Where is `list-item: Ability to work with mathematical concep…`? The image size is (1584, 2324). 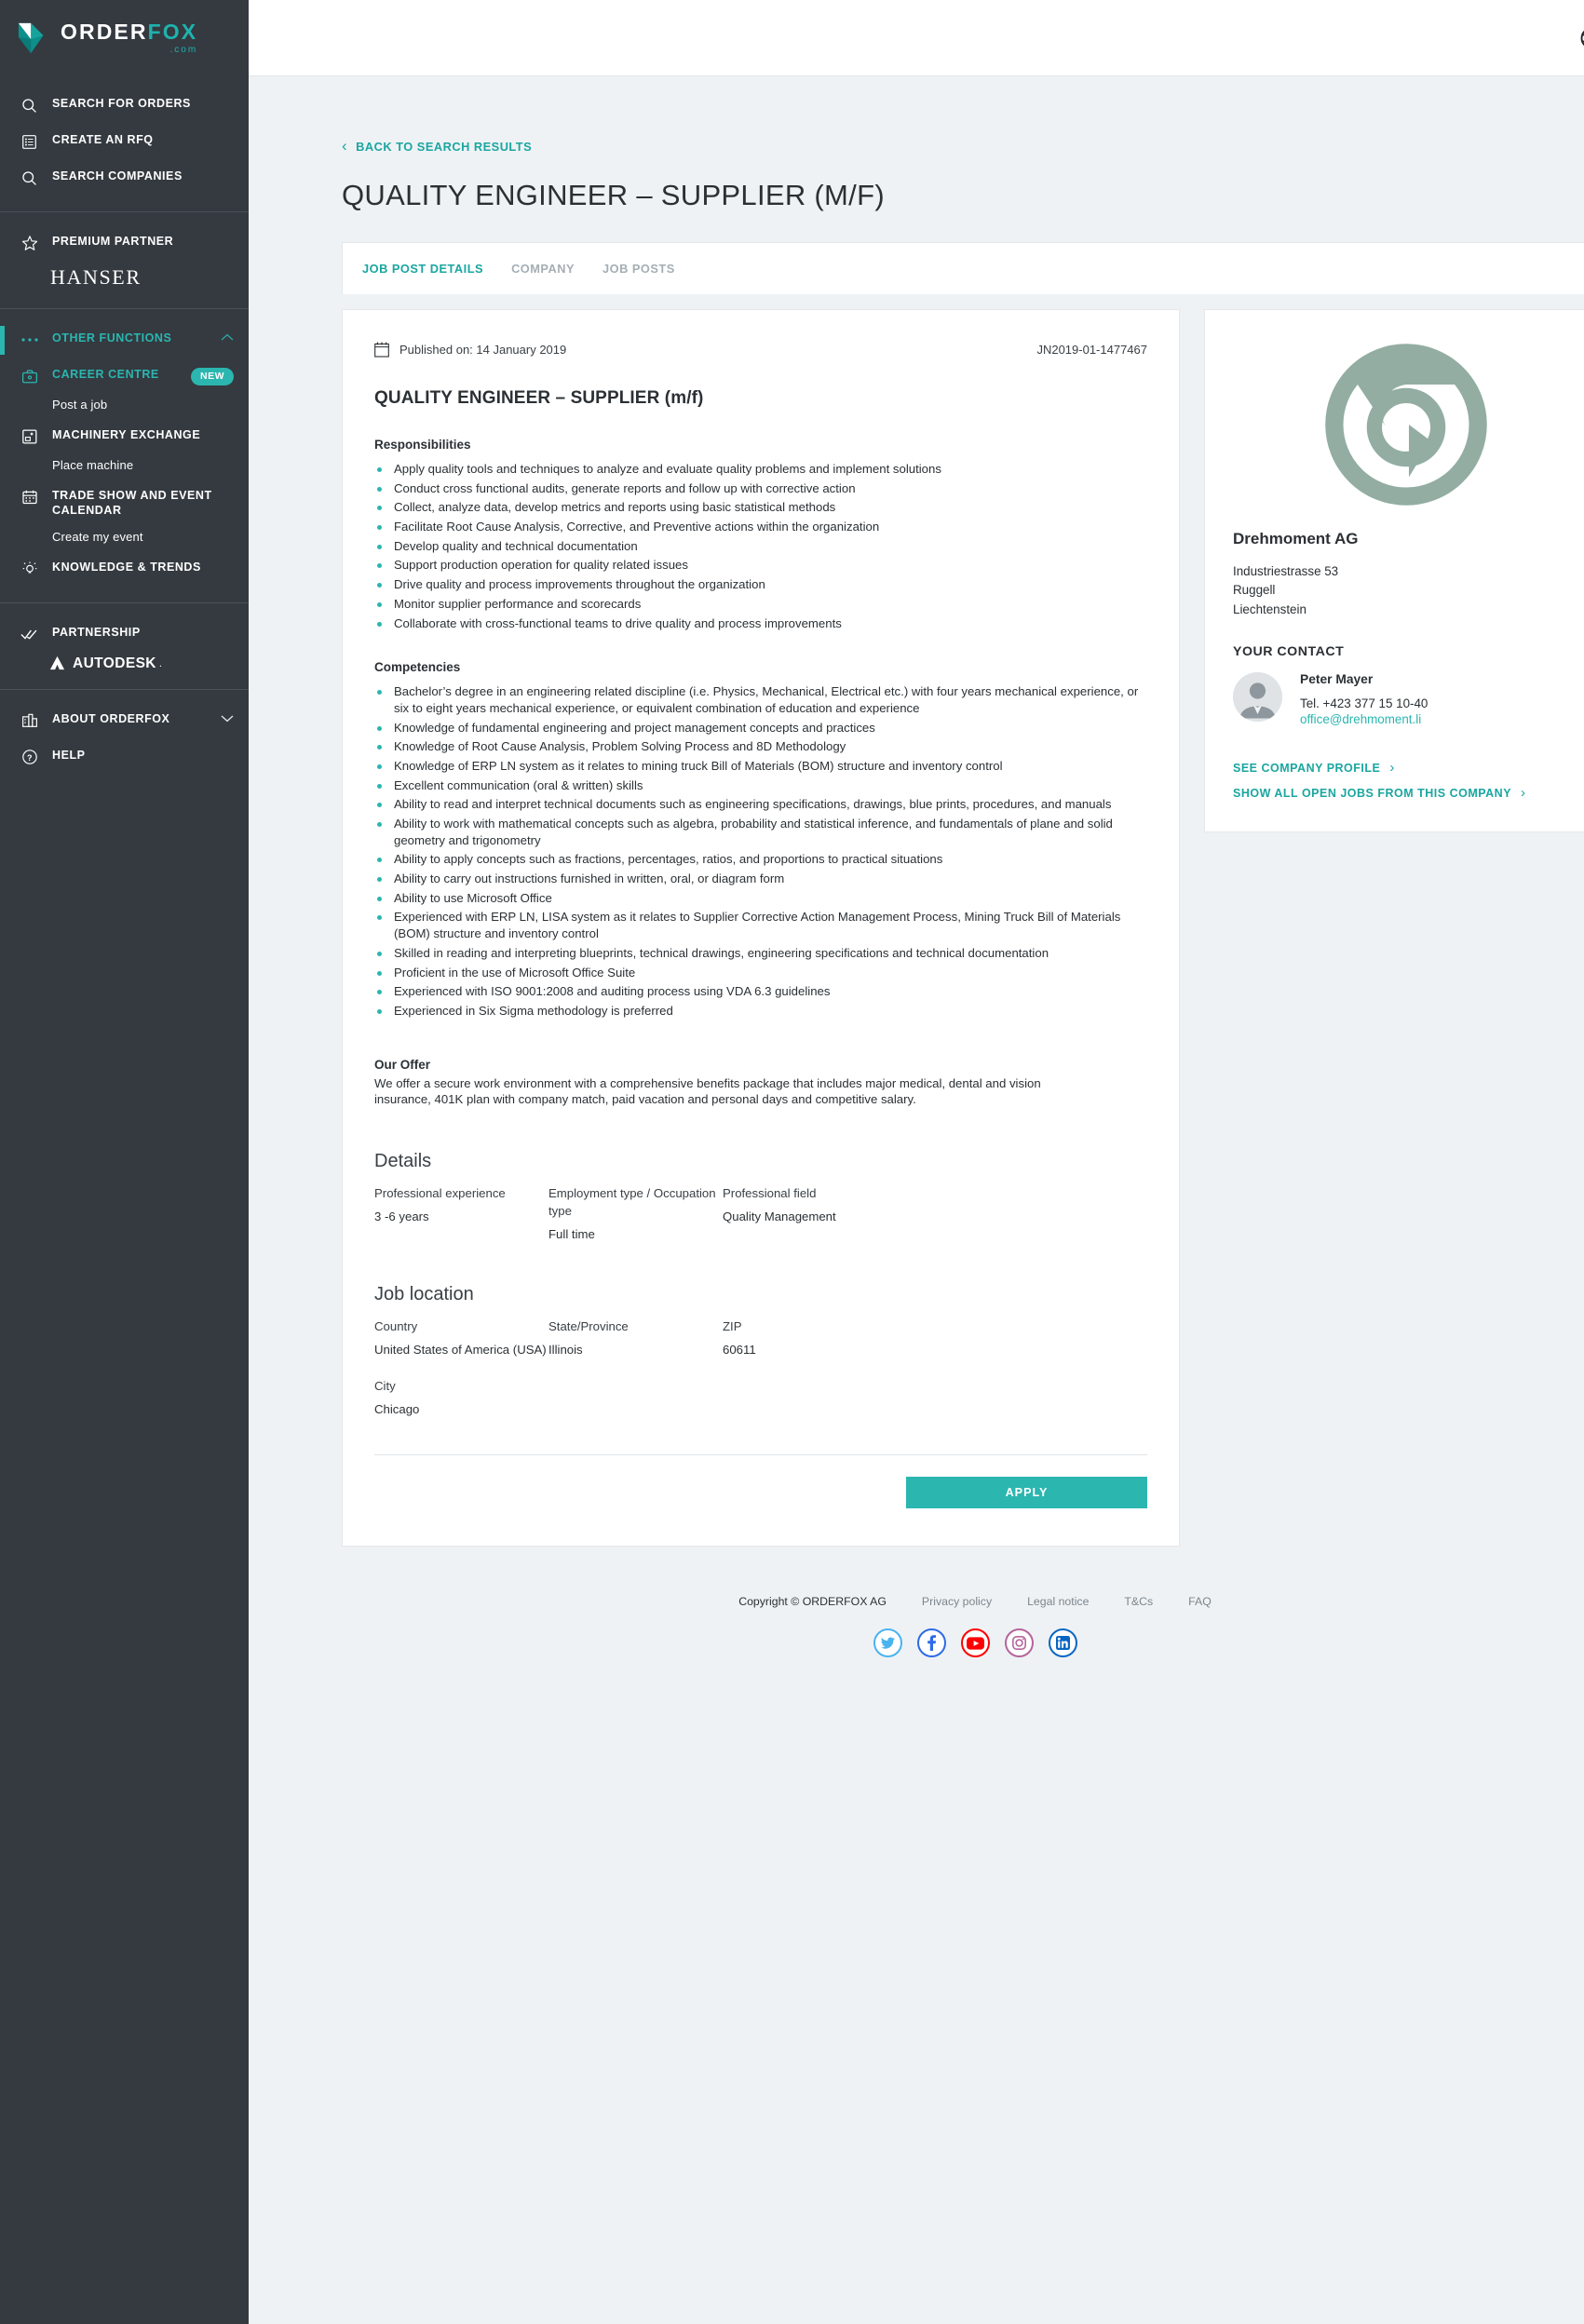
list-item: Ability to work with mathematical concep… is located at coordinates (760, 832).